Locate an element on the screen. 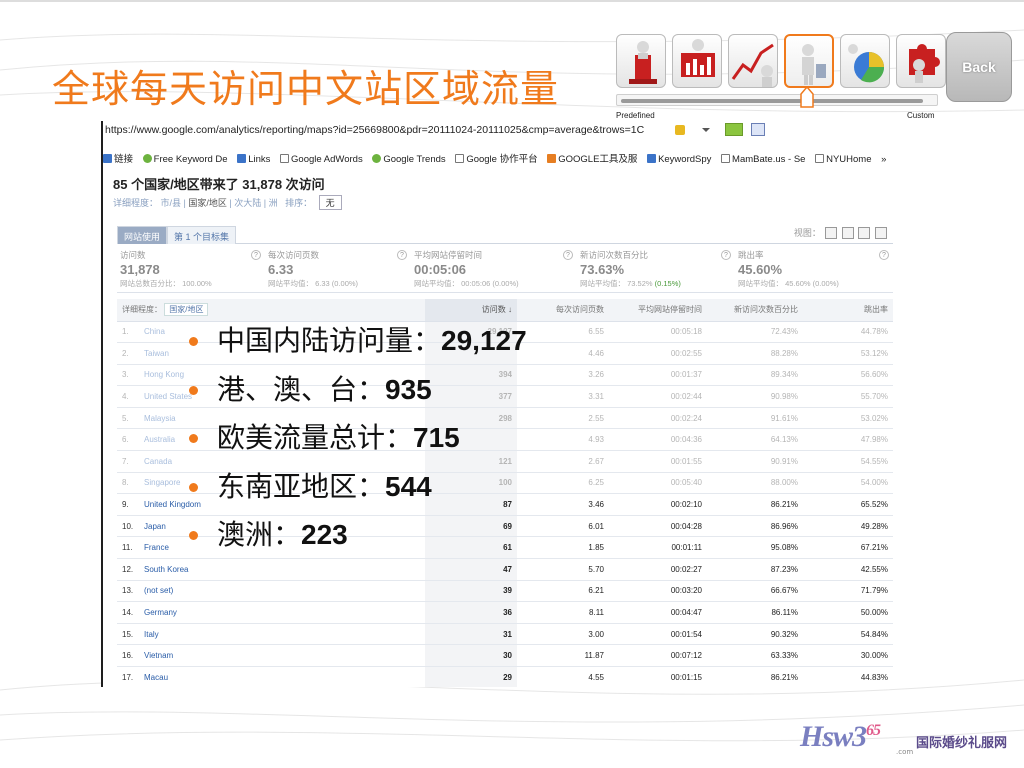 Image resolution: width=1024 pixels, height=768 pixels. new-visits-cell: 90.91% is located at coordinates (755, 461).